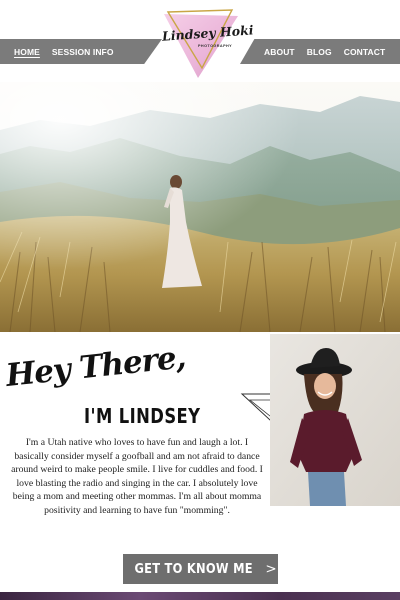  I want to click on chevron-right-icon: >, so click(271, 569).